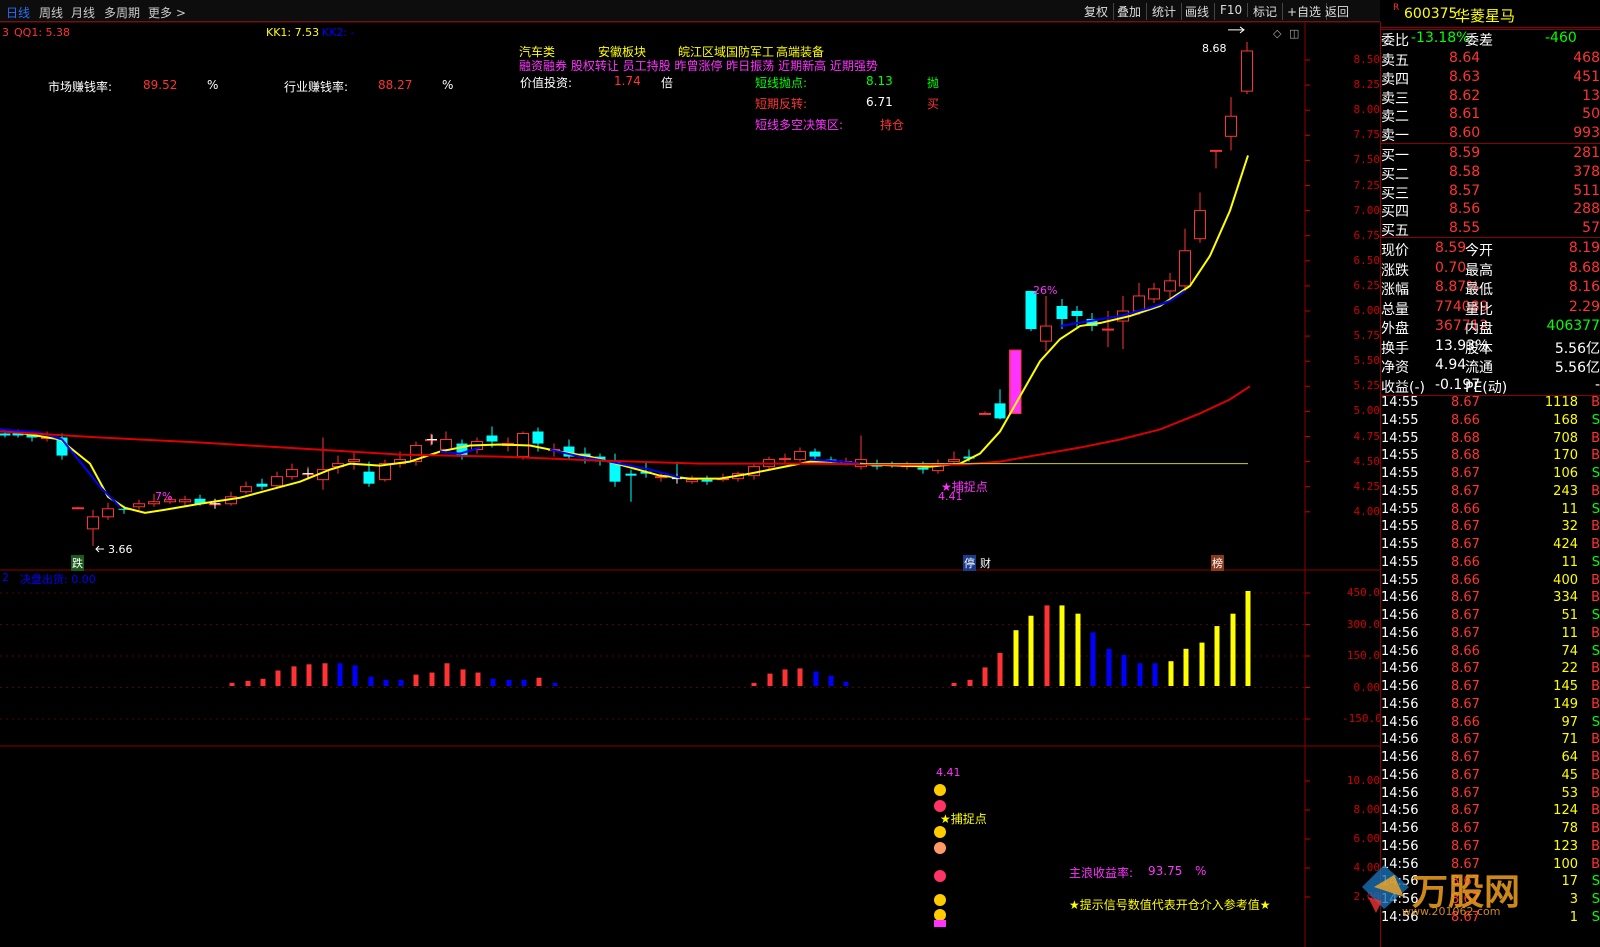  I want to click on industry-win-pct: %, so click(448, 85).